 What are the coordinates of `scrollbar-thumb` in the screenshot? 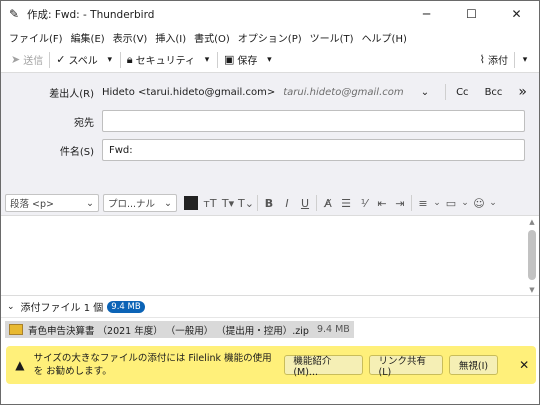 It's located at (532, 255).